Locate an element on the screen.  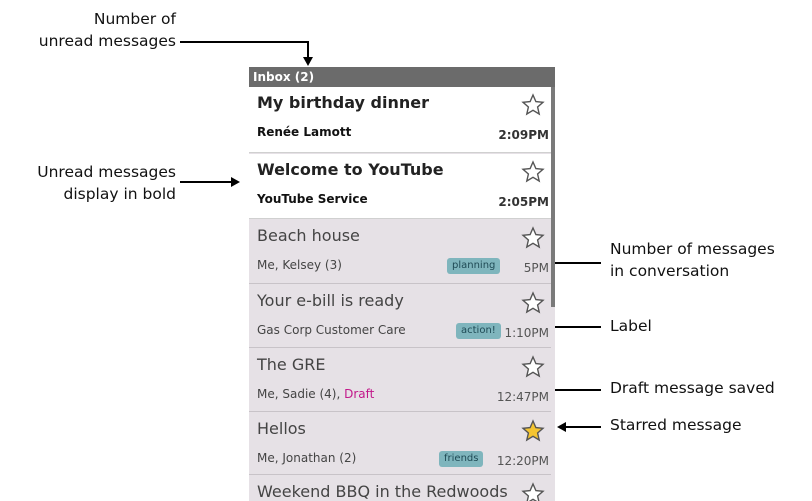
message-row: Weekend BBQ in the Redwoods is located at coordinates (400, 488).